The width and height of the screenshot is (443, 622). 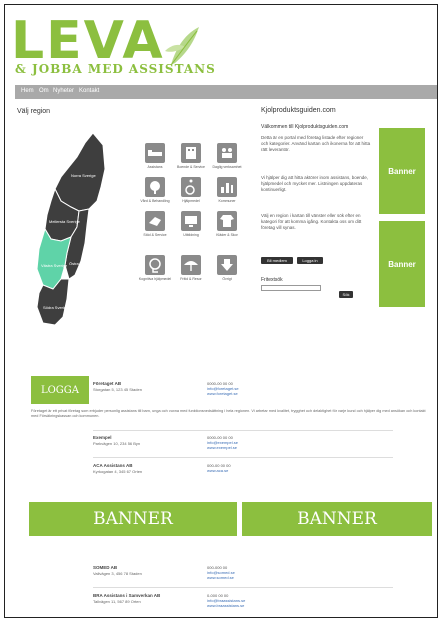 What do you see at coordinates (291, 288) in the screenshot?
I see `search-input` at bounding box center [291, 288].